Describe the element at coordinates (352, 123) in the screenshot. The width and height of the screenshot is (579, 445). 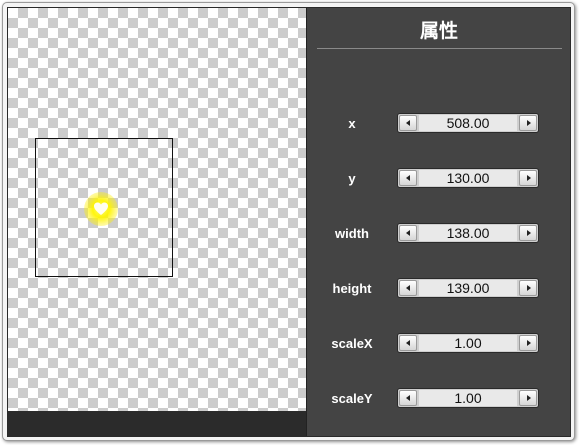
I see `property-label-x: x` at that location.